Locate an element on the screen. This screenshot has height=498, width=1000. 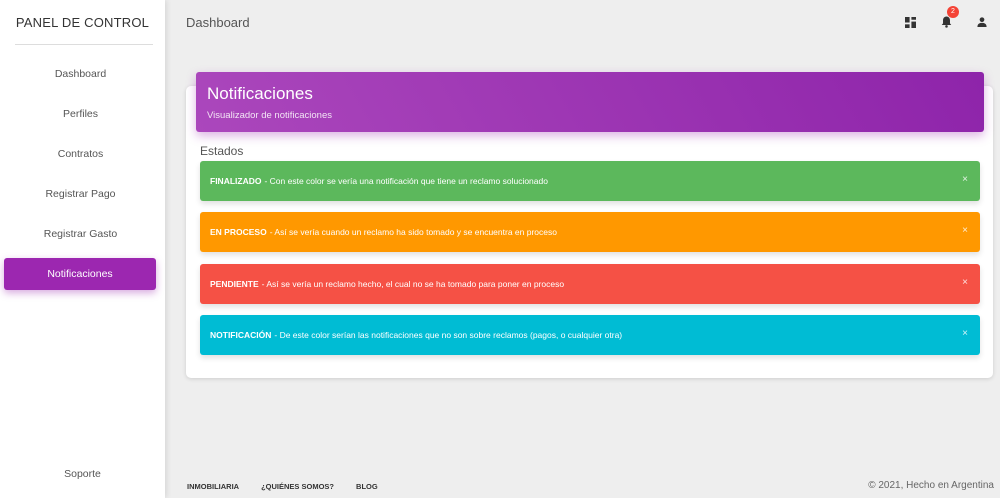
navbar-actions: 2 is located at coordinates (938, 19).